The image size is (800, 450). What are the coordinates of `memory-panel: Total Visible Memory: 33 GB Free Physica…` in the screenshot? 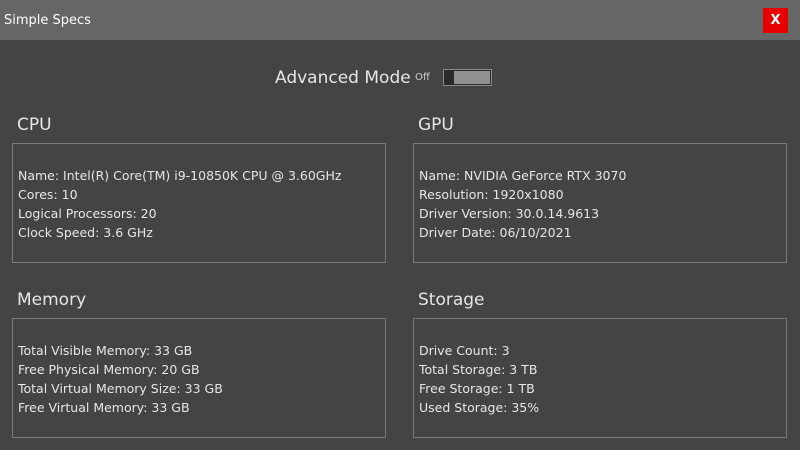 It's located at (199, 378).